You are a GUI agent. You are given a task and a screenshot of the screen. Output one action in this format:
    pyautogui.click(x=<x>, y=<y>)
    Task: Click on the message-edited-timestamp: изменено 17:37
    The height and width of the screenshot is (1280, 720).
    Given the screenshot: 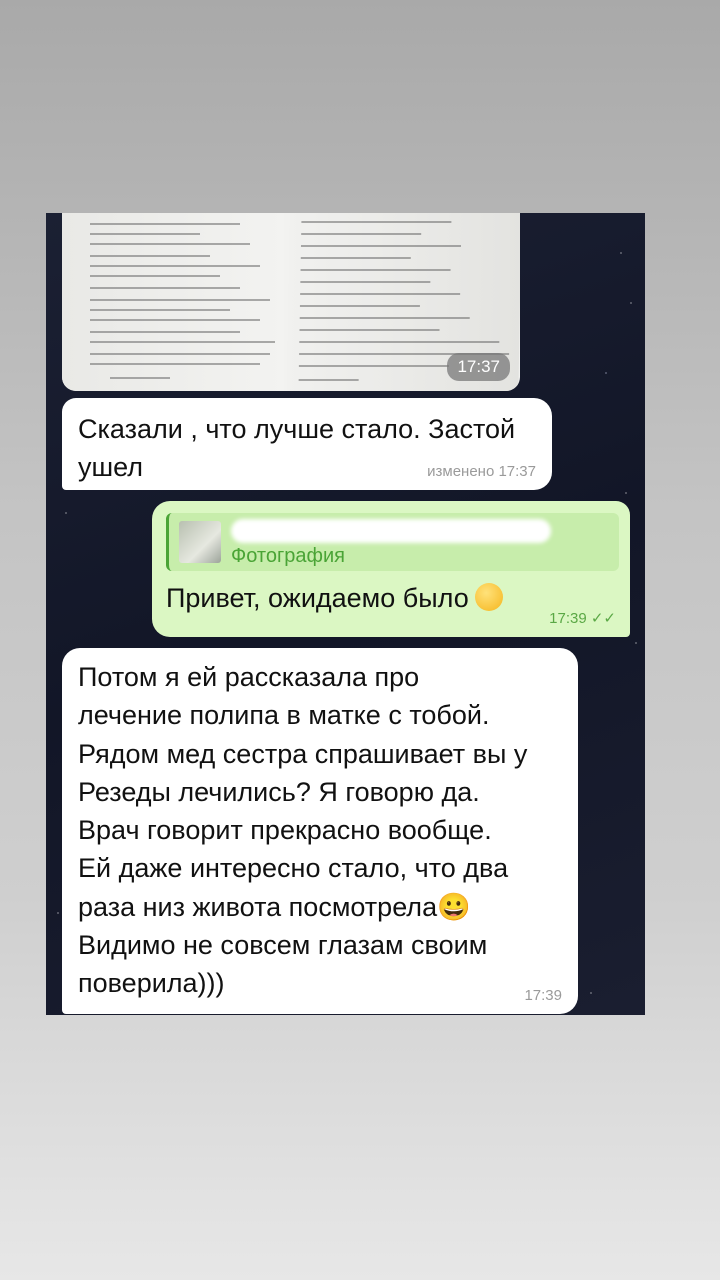 What is the action you would take?
    pyautogui.click(x=481, y=471)
    